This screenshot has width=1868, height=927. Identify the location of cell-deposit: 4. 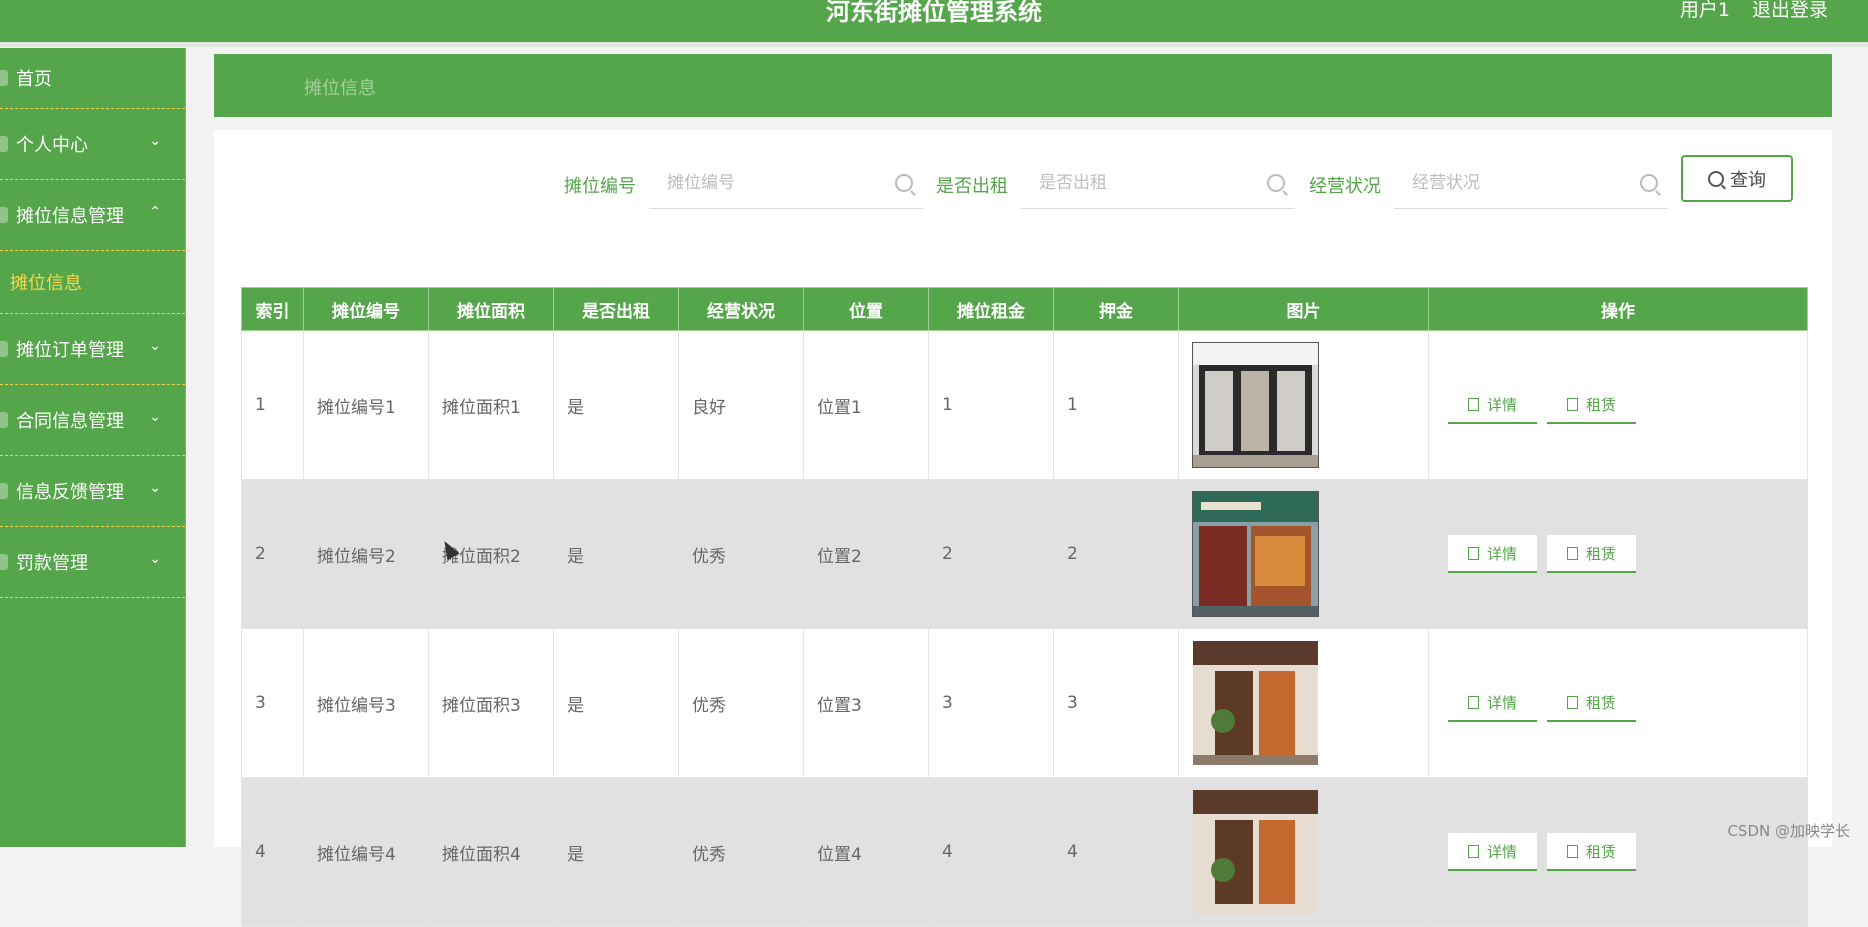
(1116, 852).